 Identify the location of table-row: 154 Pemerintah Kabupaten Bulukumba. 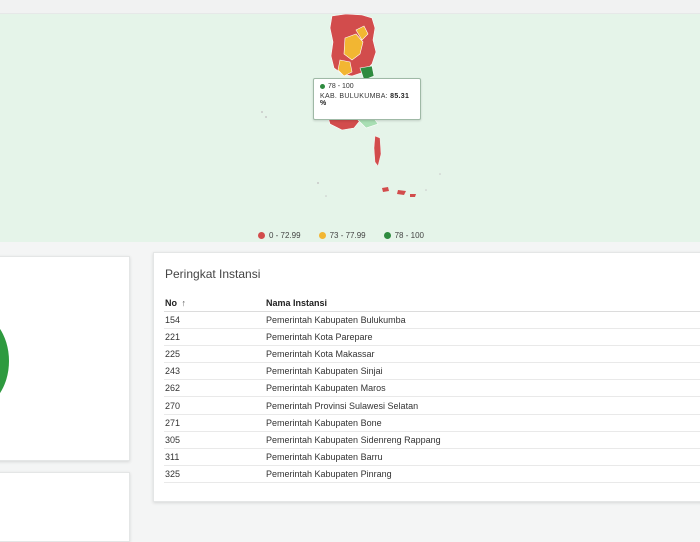
(432, 320).